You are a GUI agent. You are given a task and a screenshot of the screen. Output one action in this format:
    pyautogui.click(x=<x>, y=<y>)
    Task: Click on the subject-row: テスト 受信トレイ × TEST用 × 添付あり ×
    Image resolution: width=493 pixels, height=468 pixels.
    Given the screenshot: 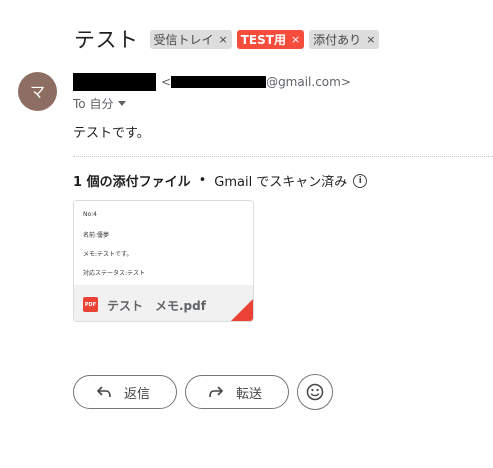 What is the action you would take?
    pyautogui.click(x=229, y=39)
    